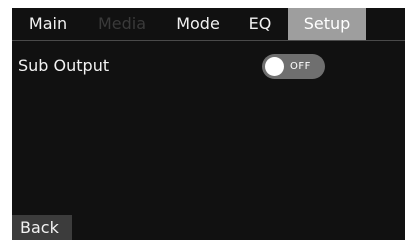 This screenshot has height=241, width=416. I want to click on tab-main: Main, so click(48, 24).